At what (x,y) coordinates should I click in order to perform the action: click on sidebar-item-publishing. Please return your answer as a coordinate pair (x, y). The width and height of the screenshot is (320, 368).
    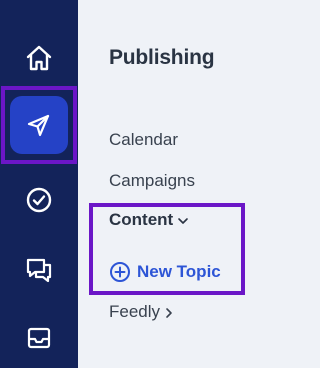
    Looking at the image, I should click on (39, 125).